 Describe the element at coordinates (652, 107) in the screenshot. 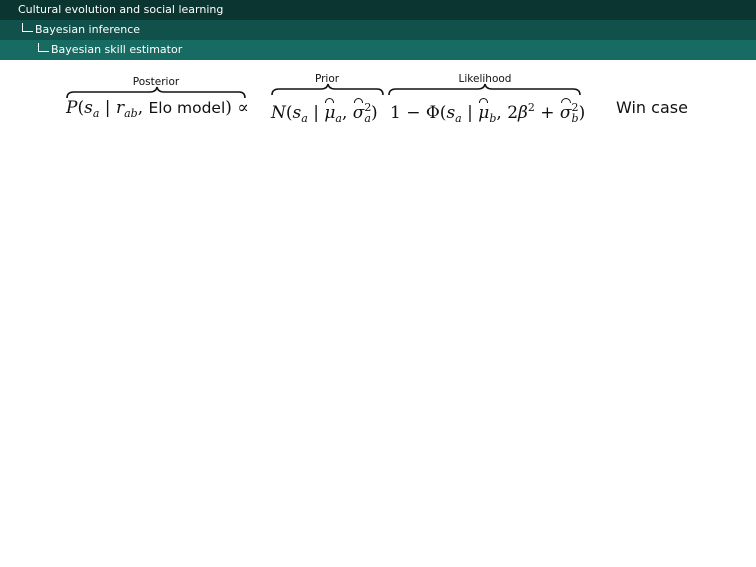

I see `case-label: Win case` at that location.